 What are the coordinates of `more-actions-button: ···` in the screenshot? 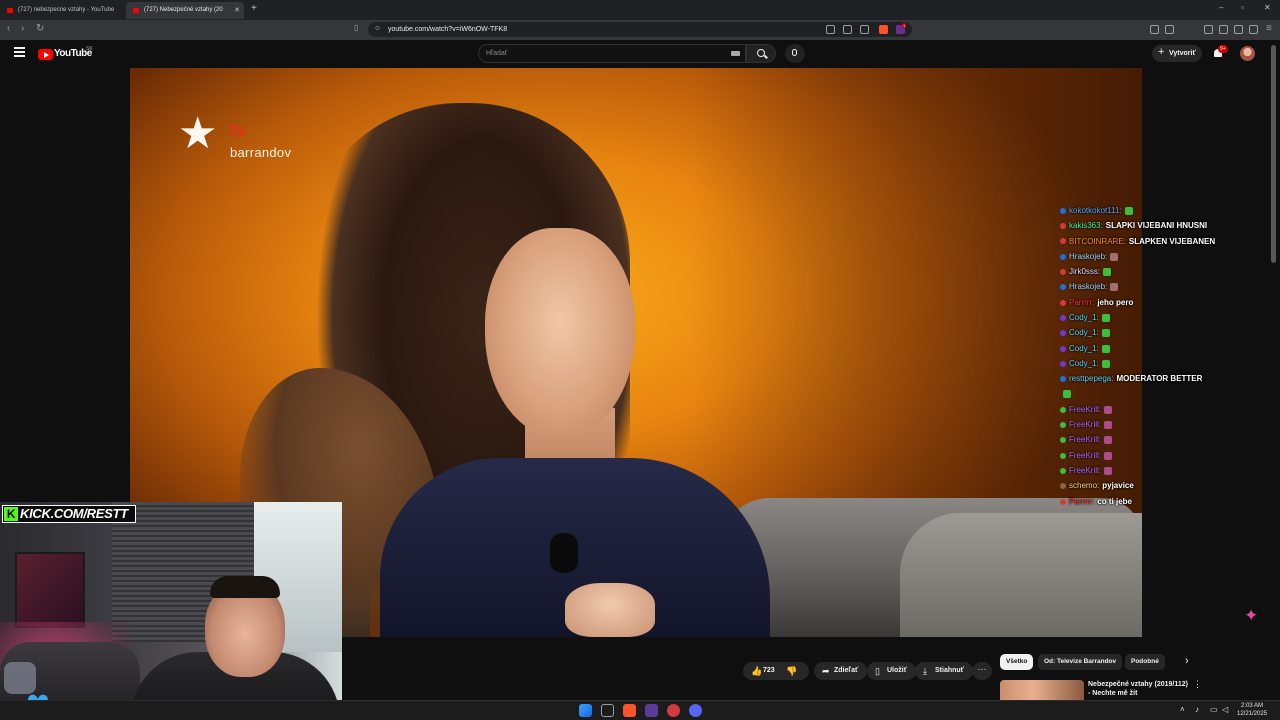 It's located at (982, 671).